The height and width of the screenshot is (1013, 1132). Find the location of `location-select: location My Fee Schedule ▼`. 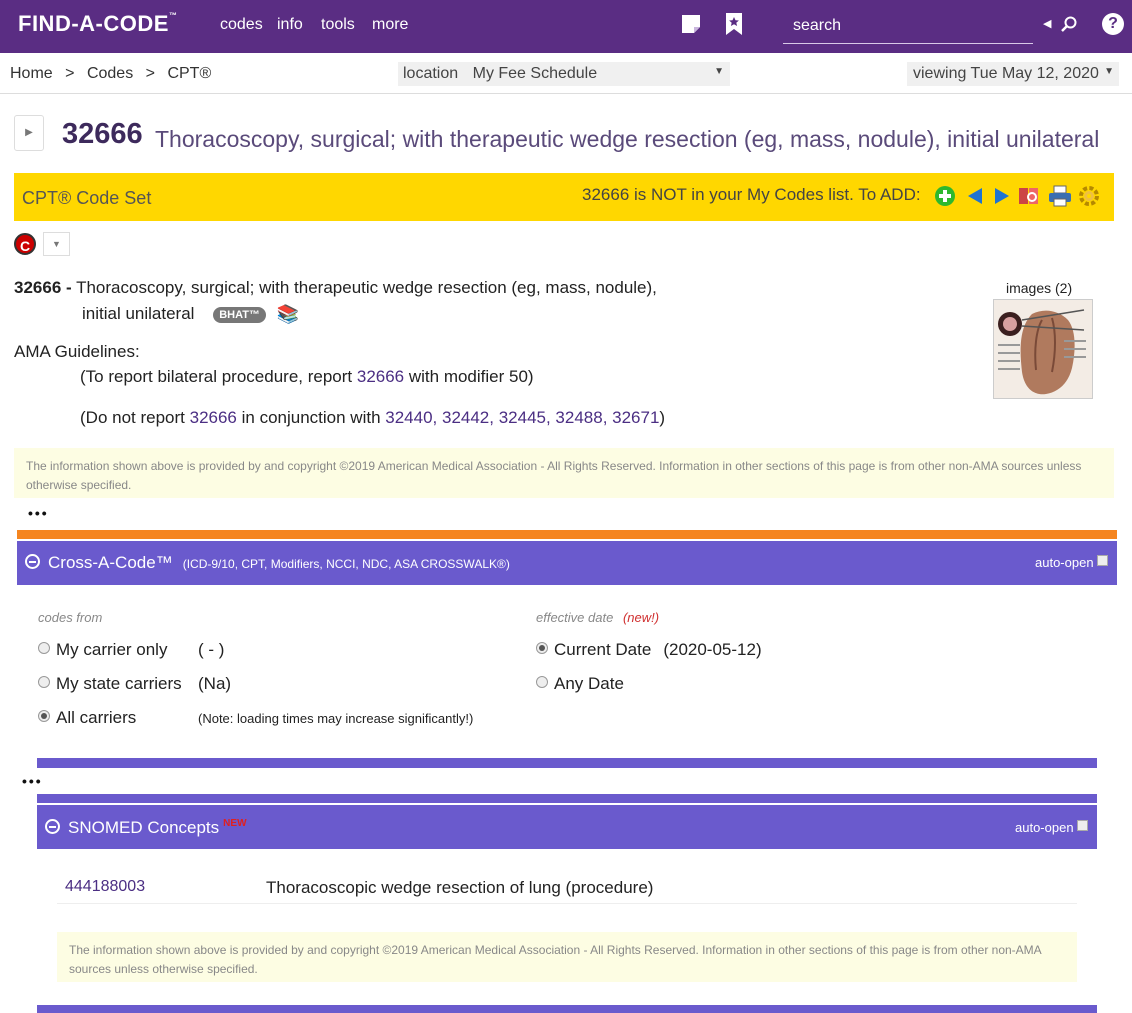

location-select: location My Fee Schedule ▼ is located at coordinates (564, 74).